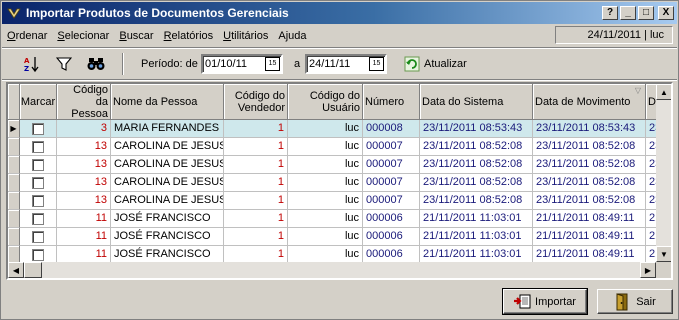  Describe the element at coordinates (589, 102) in the screenshot. I see `header-data-movimento: Data de Movimento ▽` at that location.